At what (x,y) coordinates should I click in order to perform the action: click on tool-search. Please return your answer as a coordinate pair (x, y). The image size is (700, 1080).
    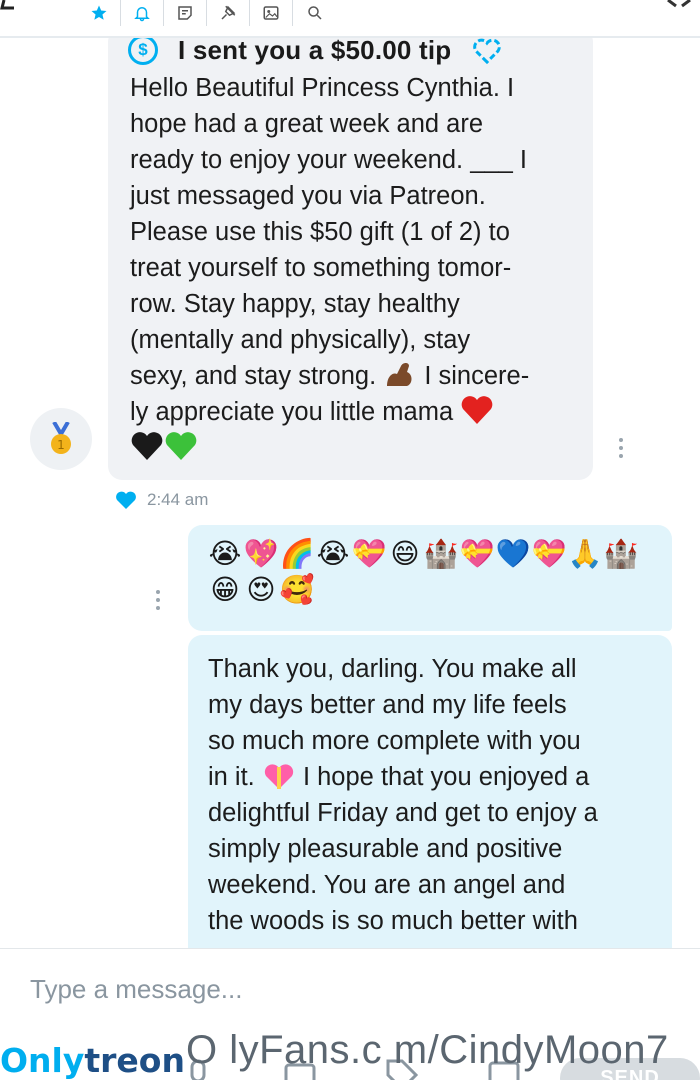
    Looking at the image, I should click on (314, 13).